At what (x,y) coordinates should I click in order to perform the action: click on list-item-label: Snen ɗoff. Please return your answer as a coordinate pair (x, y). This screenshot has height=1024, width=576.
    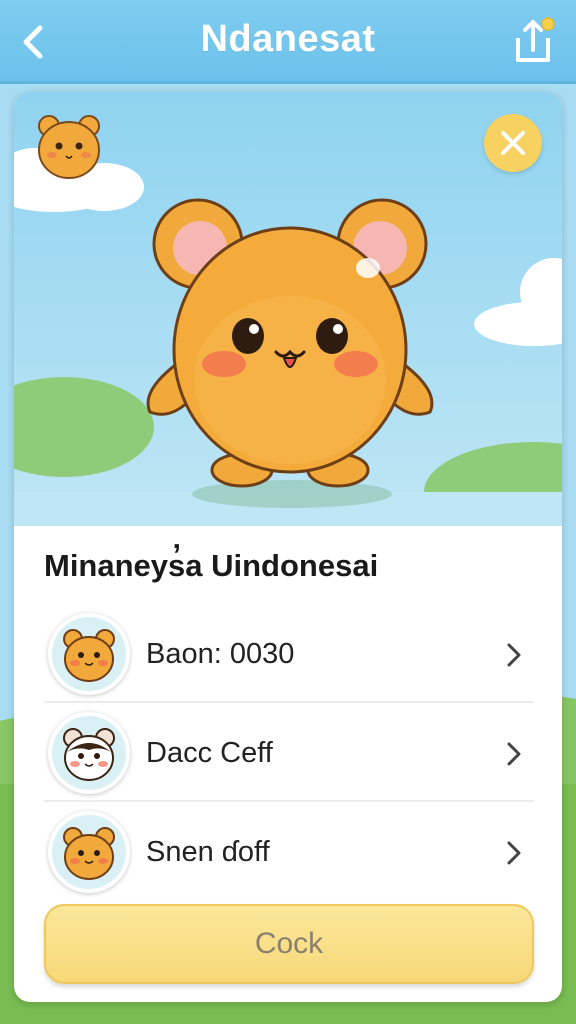
    Looking at the image, I should click on (208, 852).